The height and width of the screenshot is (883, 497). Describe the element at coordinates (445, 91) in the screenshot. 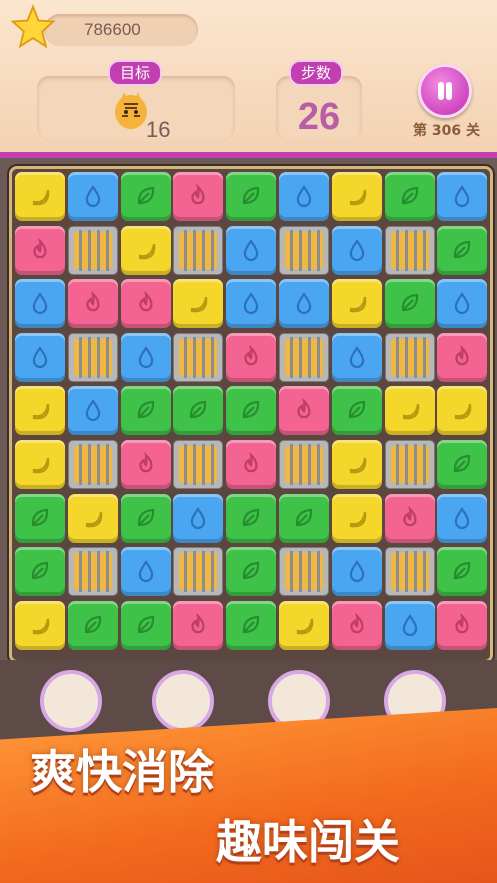

I see `pause-button` at that location.